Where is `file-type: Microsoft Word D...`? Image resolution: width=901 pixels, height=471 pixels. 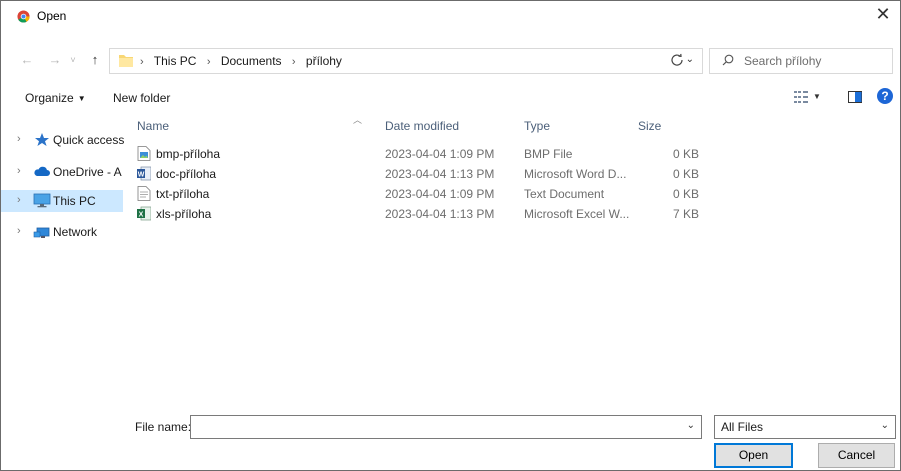 file-type: Microsoft Word D... is located at coordinates (575, 174).